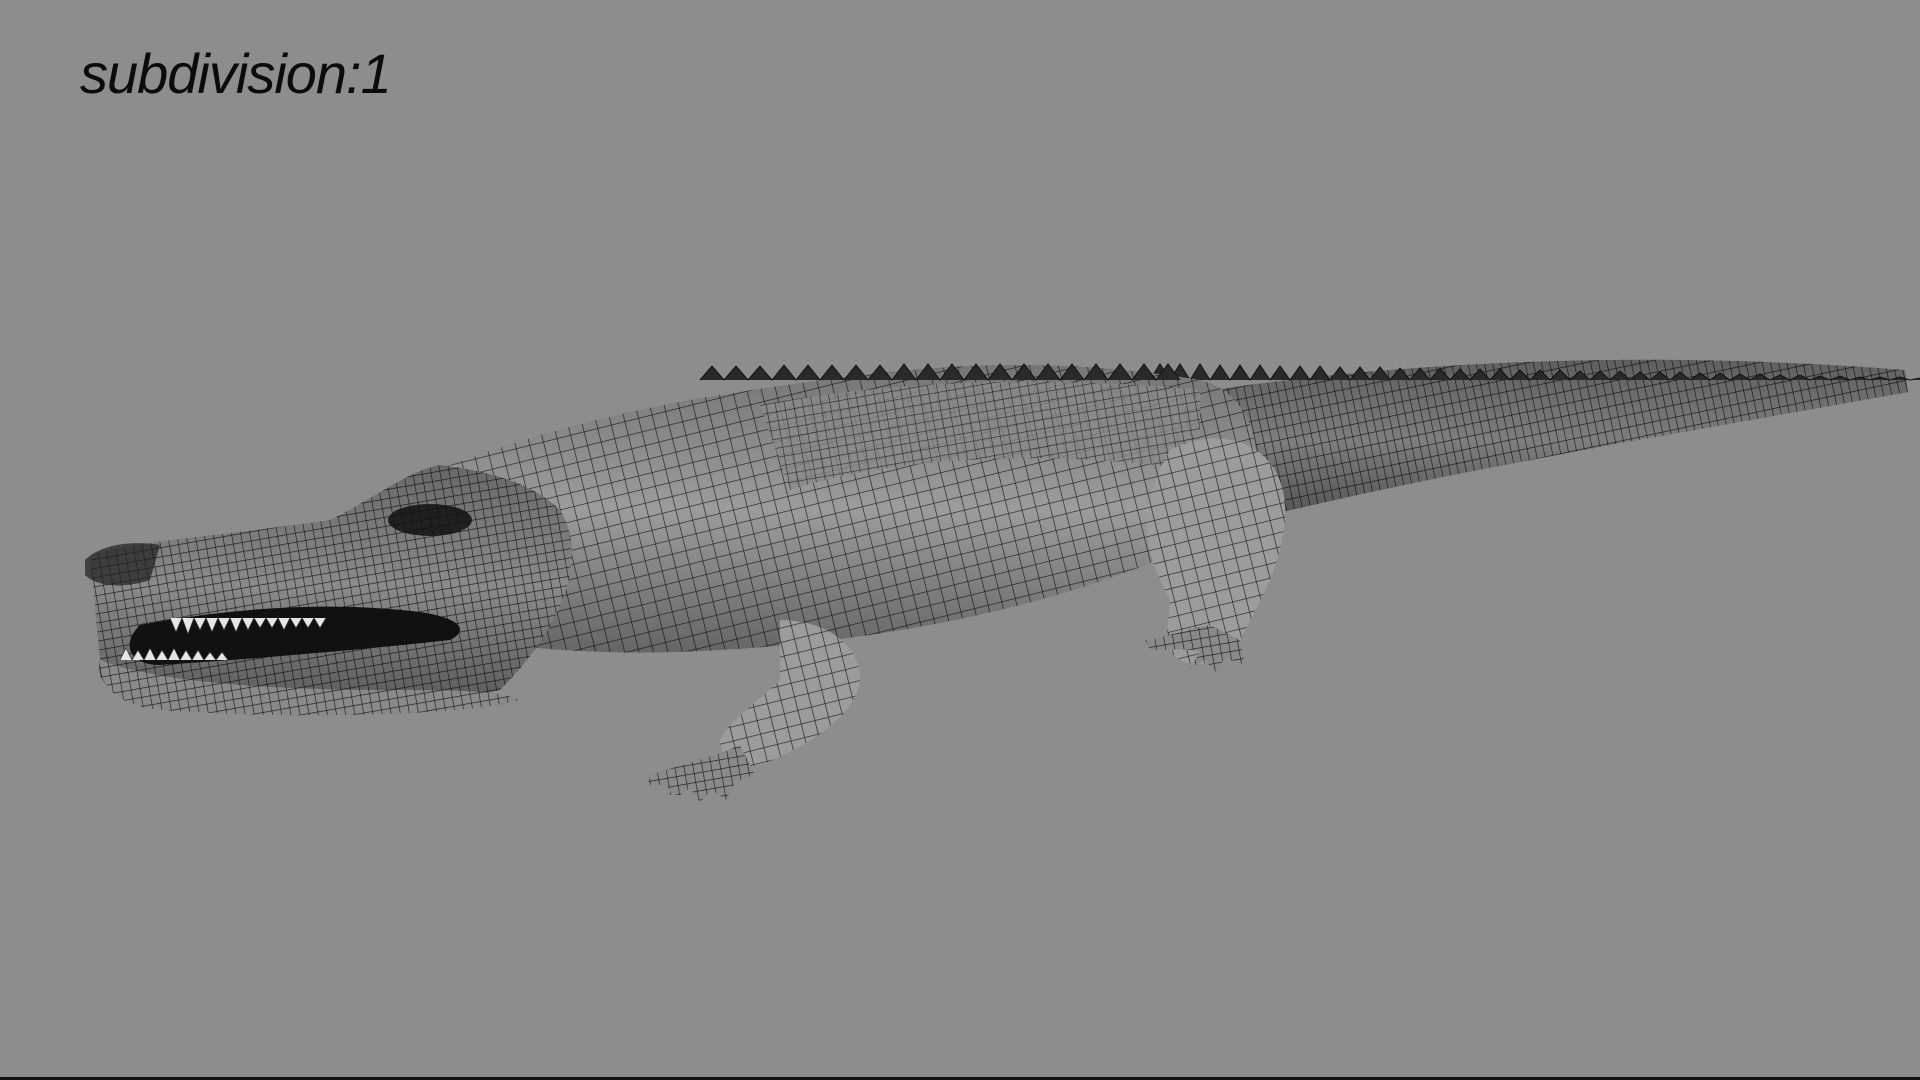  Describe the element at coordinates (236, 73) in the screenshot. I see `subdivision-level-label: subdivision:1` at that location.